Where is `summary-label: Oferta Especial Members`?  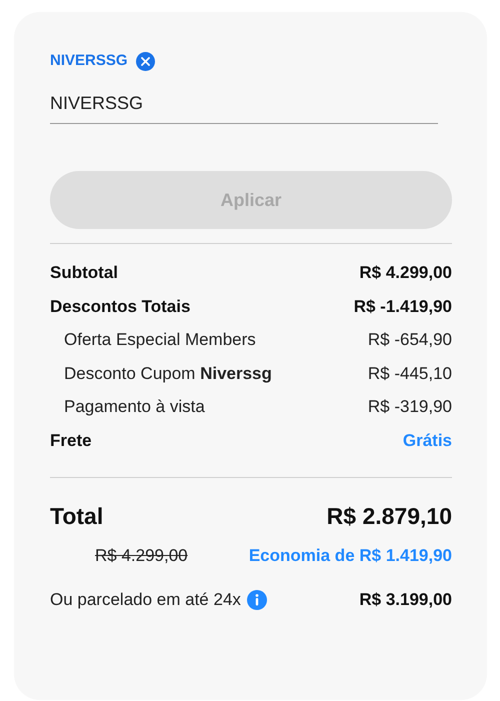 summary-label: Oferta Especial Members is located at coordinates (160, 340).